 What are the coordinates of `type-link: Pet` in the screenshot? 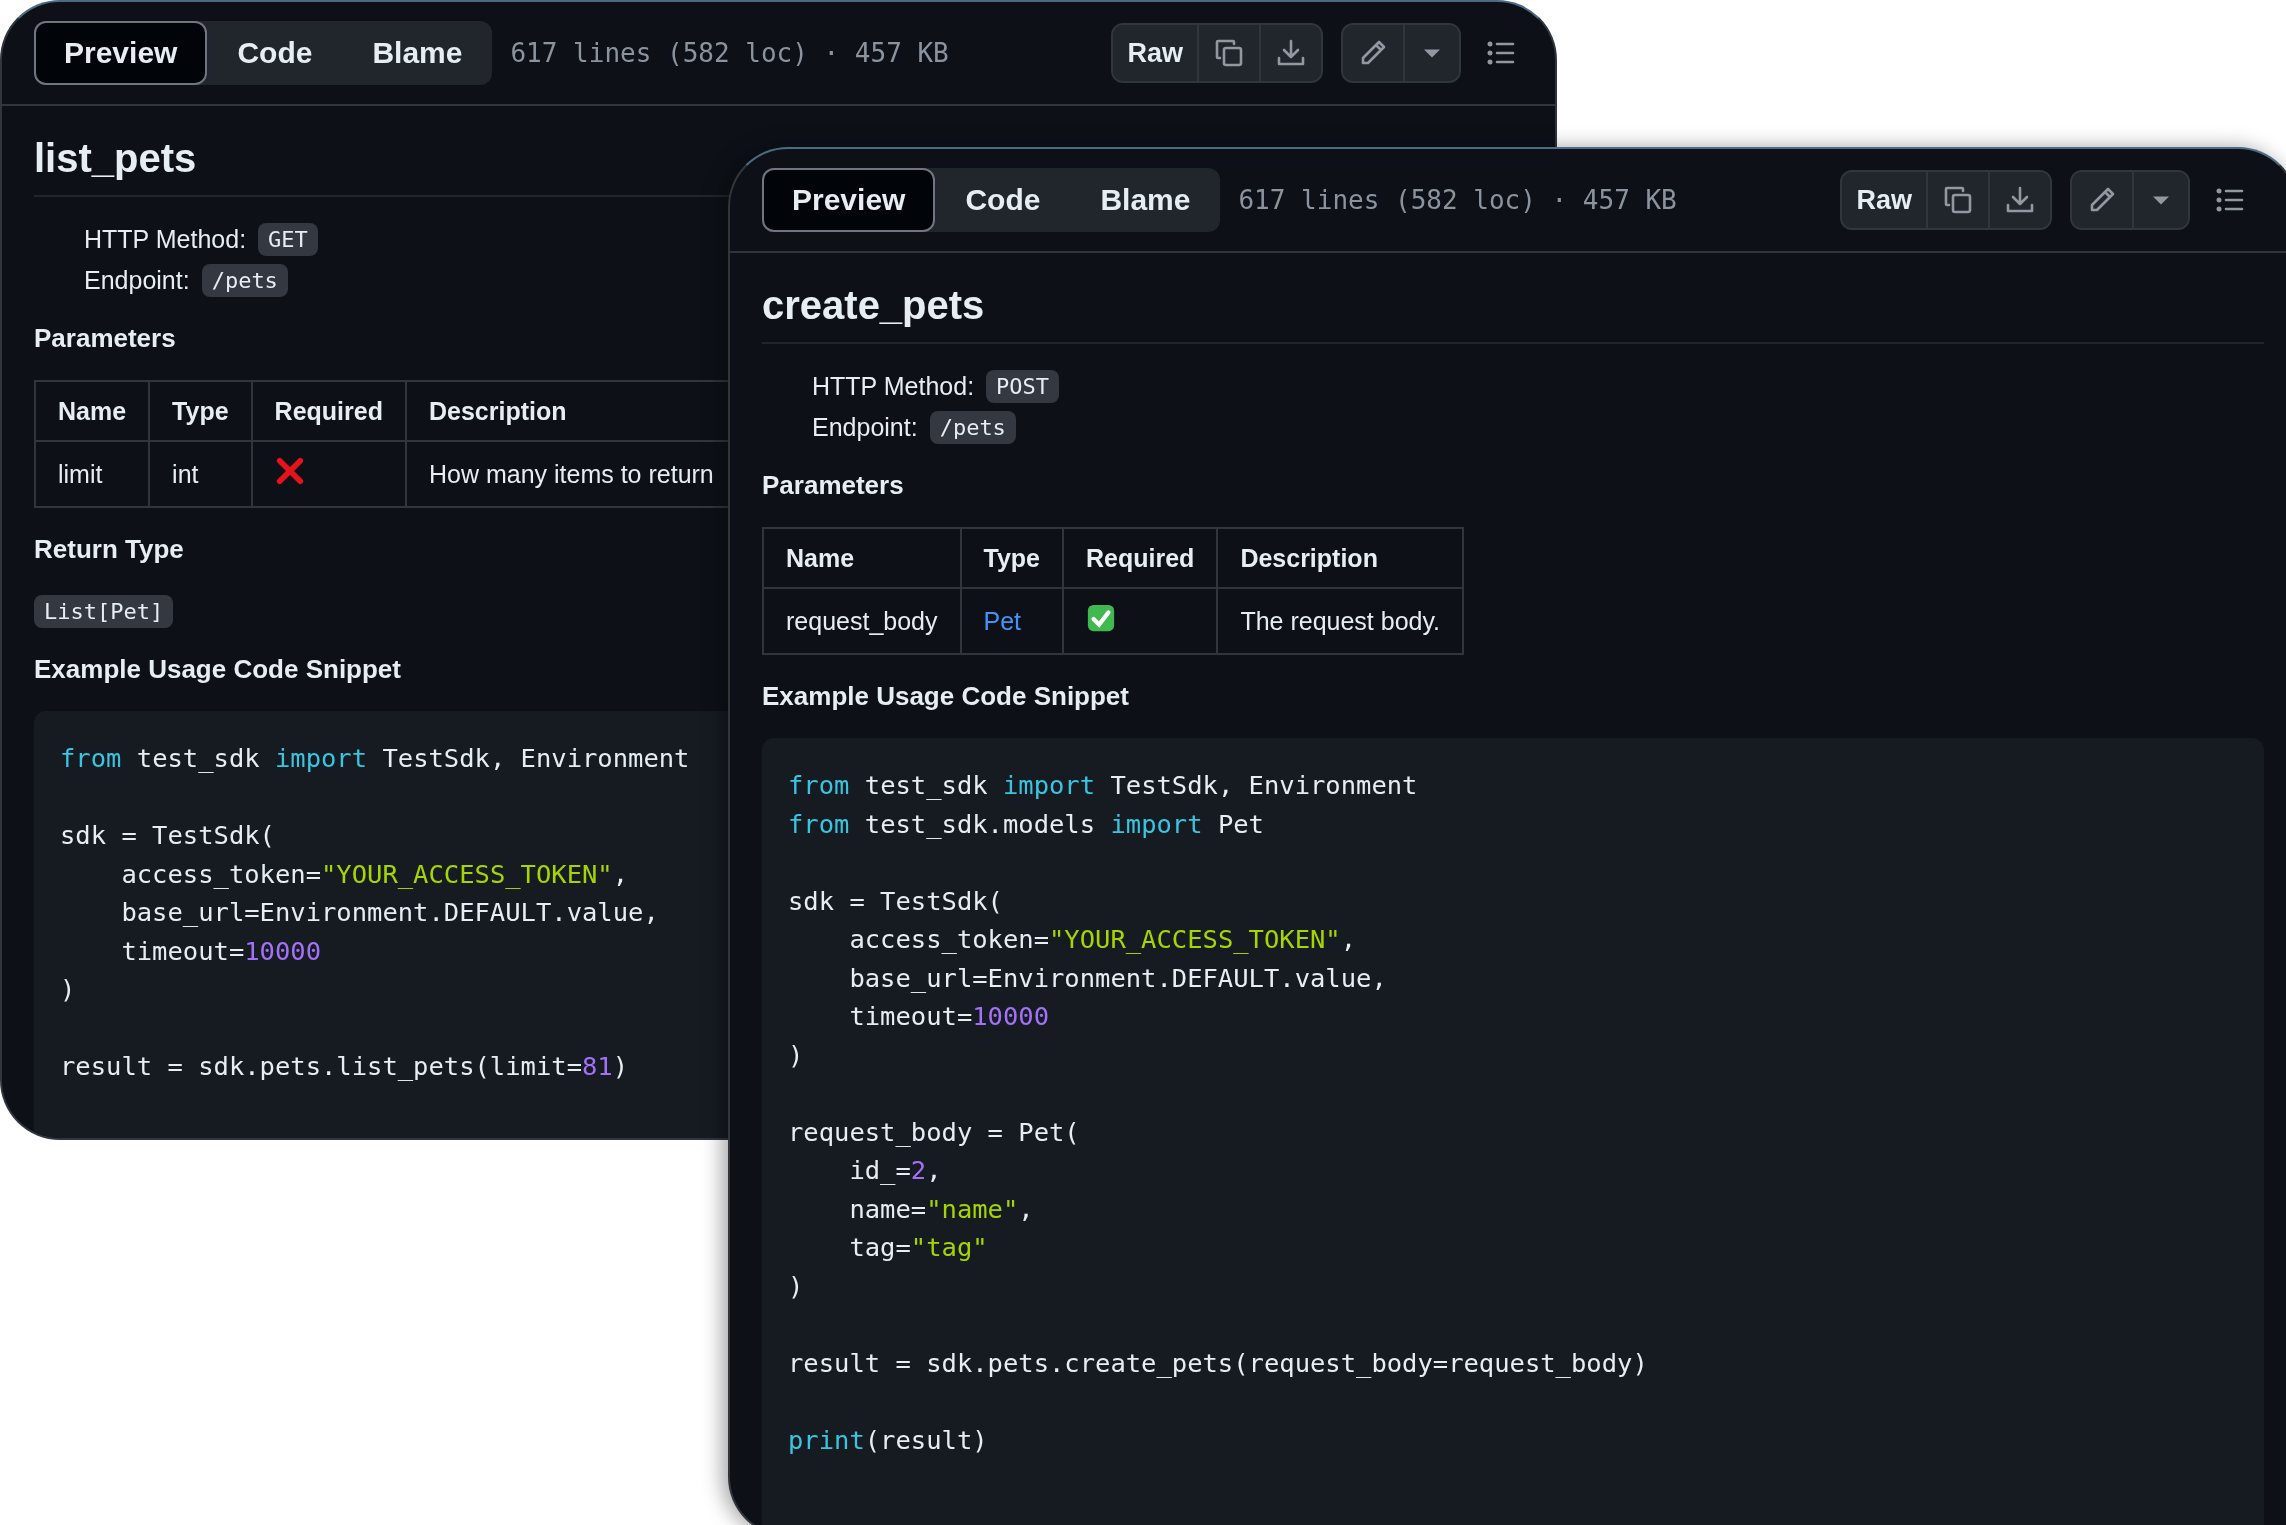 It's located at (1011, 621).